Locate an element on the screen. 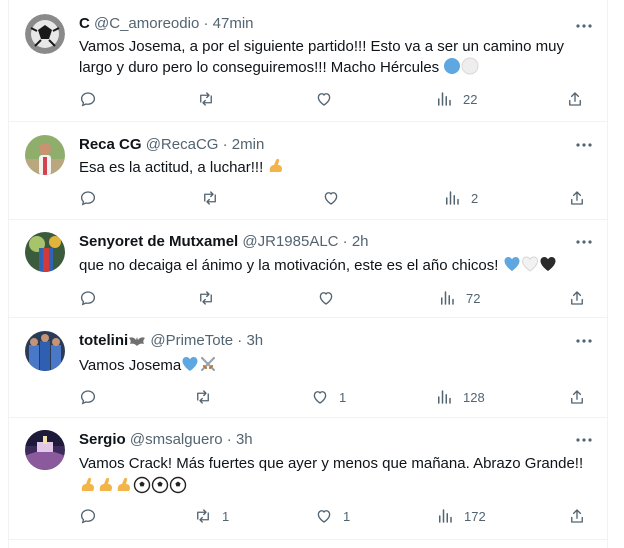 The height and width of the screenshot is (548, 624). user-name: C is located at coordinates (84, 23).